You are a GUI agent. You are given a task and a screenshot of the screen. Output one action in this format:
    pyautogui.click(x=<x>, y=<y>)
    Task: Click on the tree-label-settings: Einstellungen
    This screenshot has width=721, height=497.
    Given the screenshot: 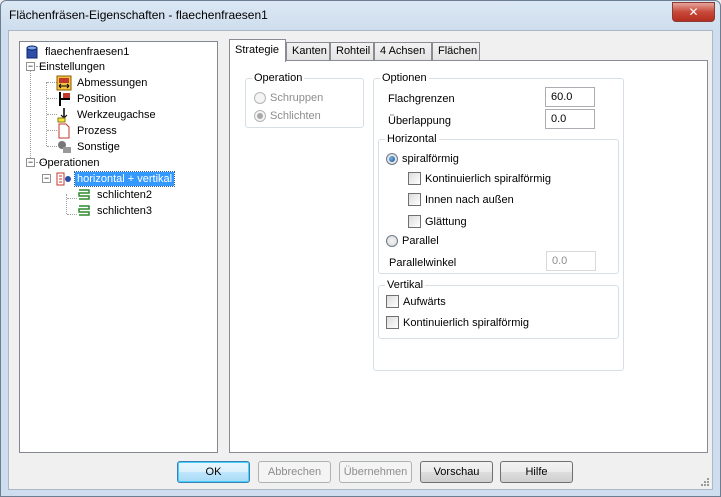 What is the action you would take?
    pyautogui.click(x=72, y=67)
    